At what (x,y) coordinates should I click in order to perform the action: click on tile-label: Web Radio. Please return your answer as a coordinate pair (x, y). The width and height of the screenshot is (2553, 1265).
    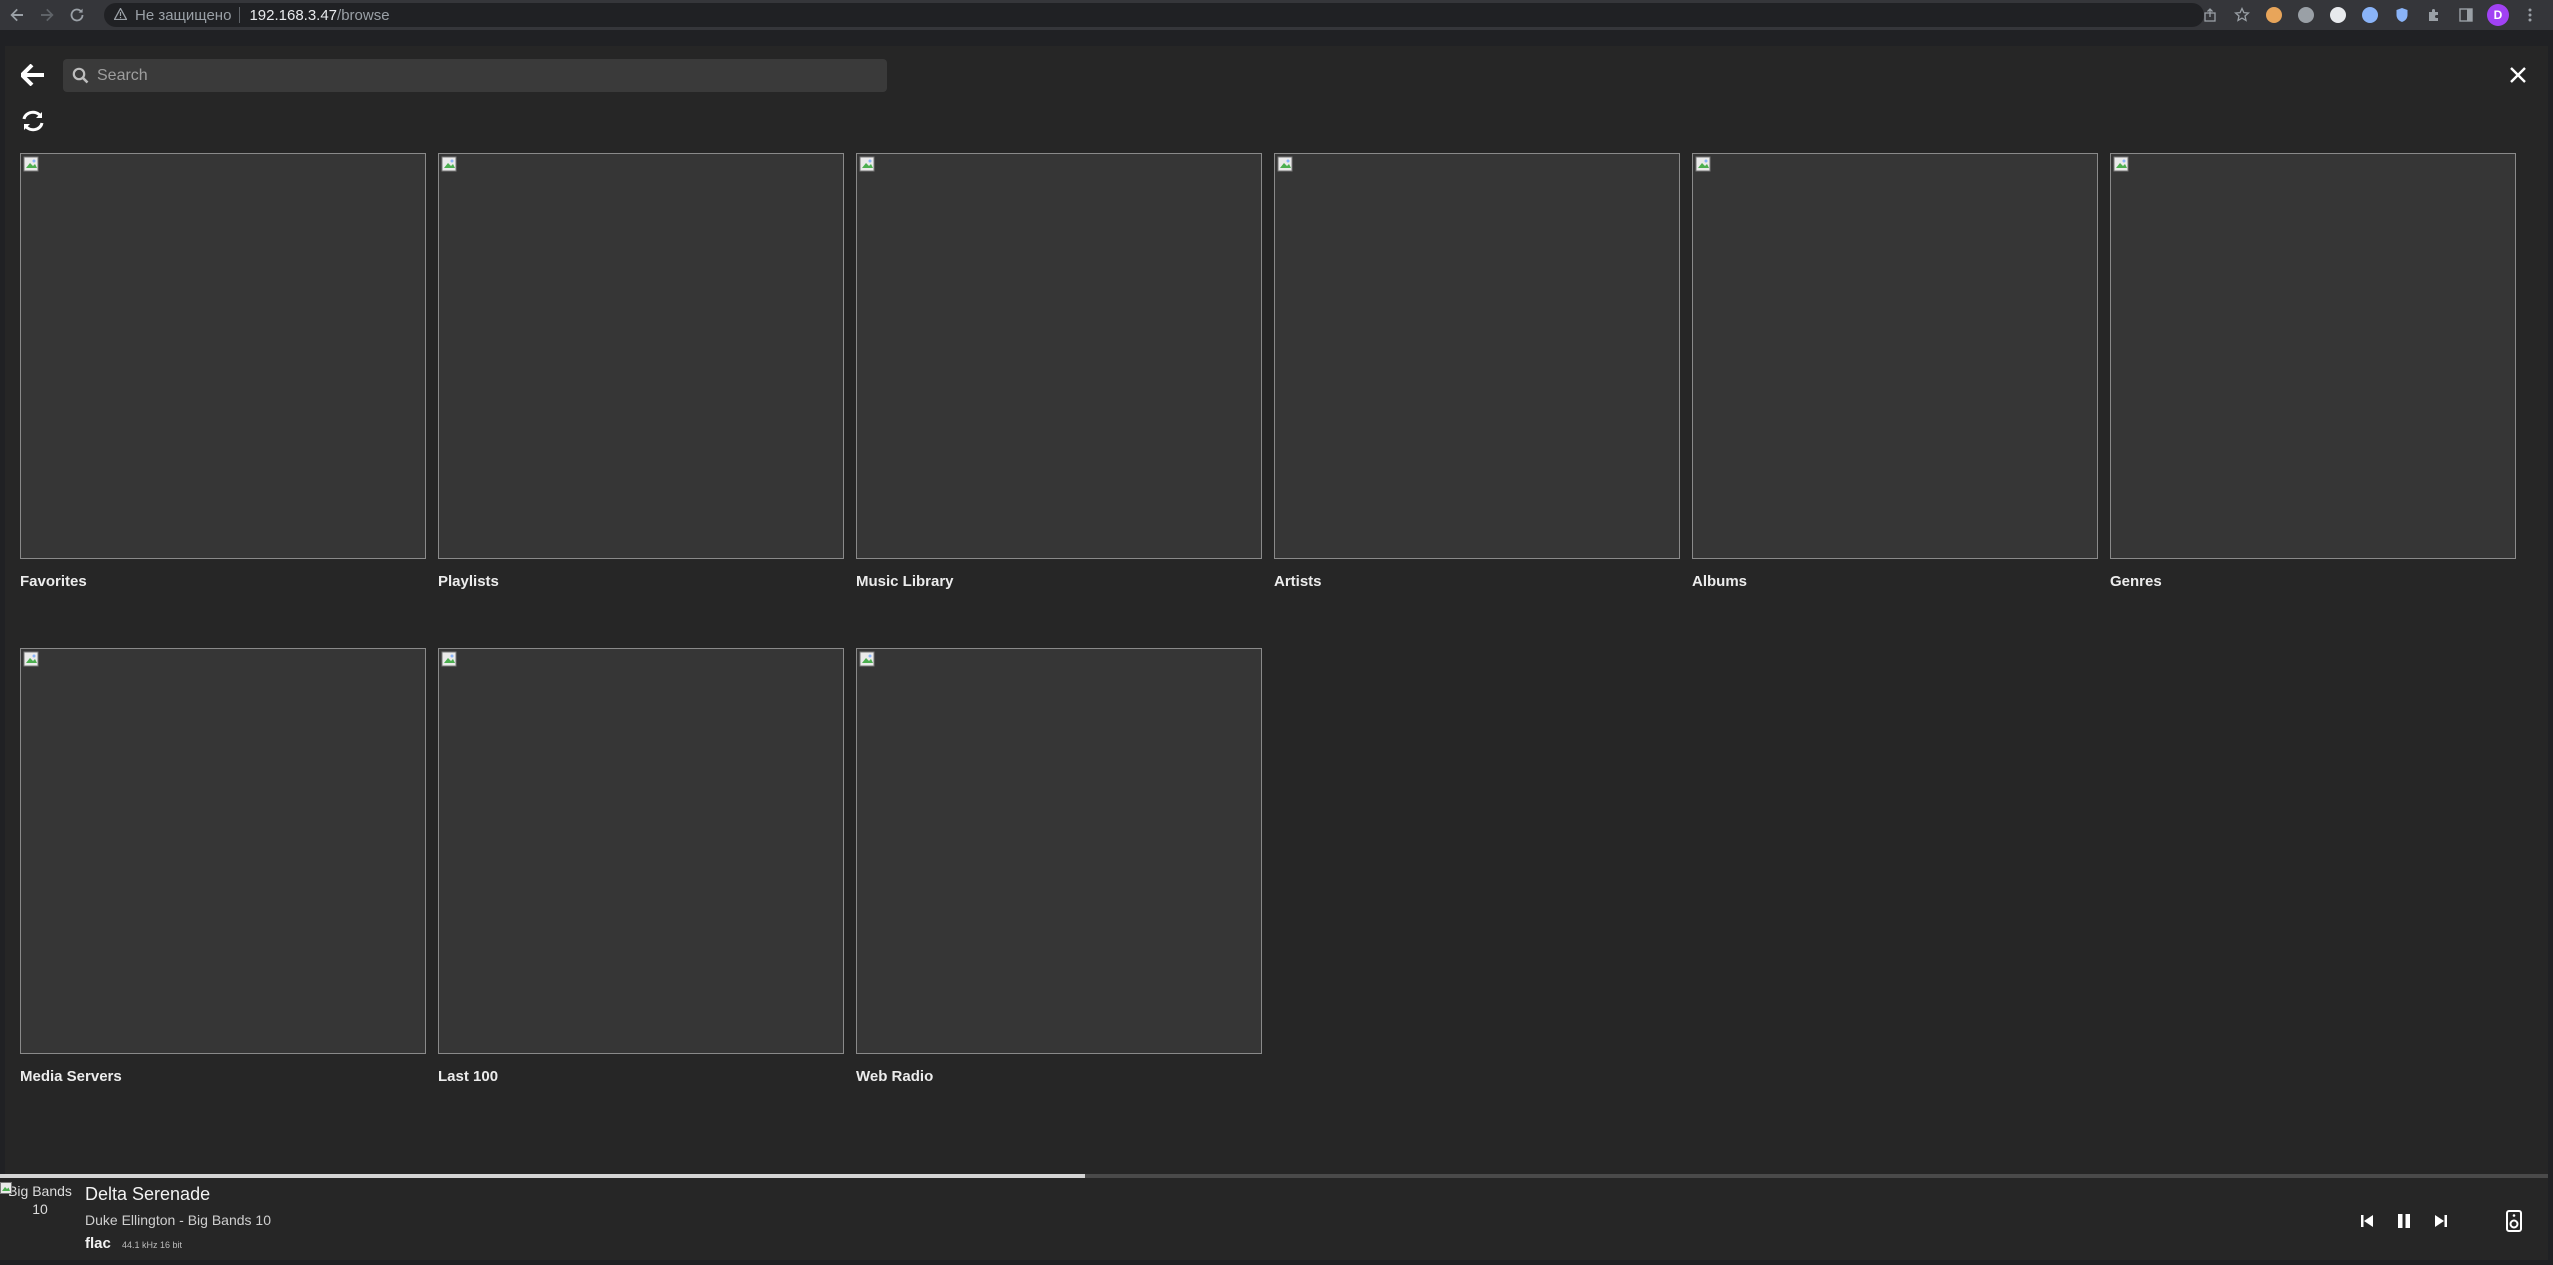
    Looking at the image, I should click on (895, 1076).